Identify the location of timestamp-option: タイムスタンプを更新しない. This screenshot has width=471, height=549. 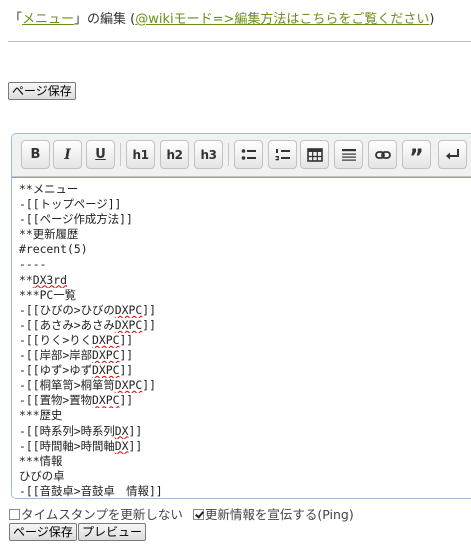
(96, 513).